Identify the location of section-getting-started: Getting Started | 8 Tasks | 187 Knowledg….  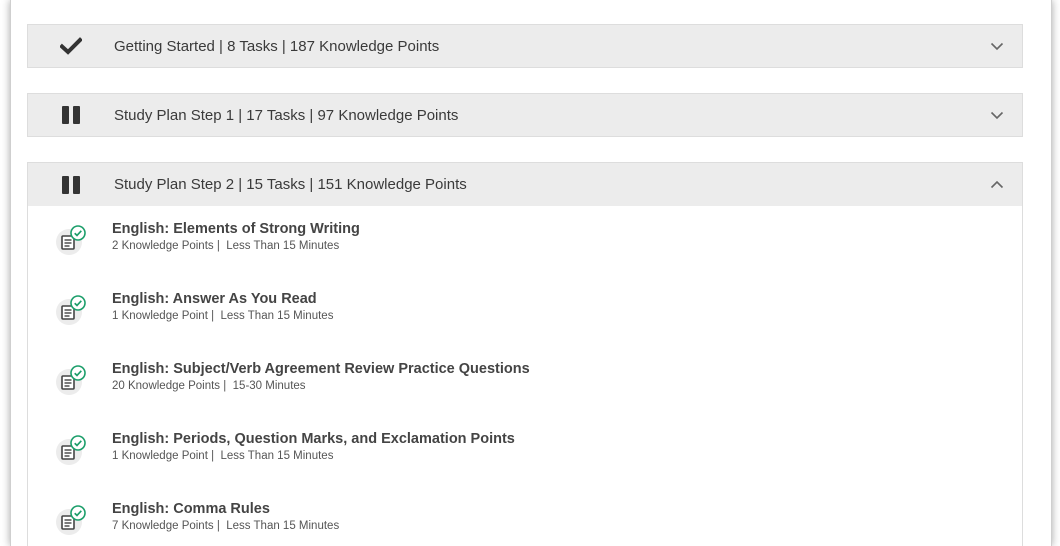
(525, 46).